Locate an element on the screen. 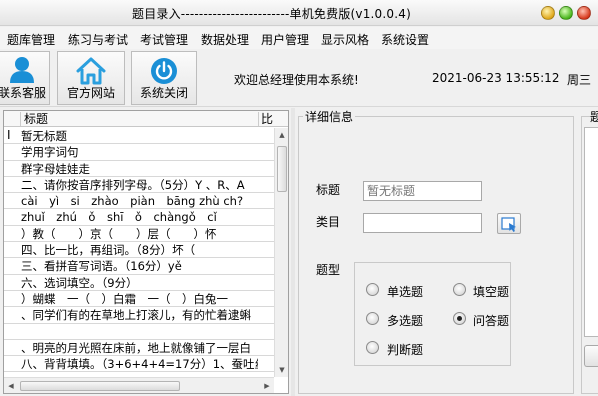  table-row: ）教（ ）京（ ）层（ ）怀 is located at coordinates (139, 234).